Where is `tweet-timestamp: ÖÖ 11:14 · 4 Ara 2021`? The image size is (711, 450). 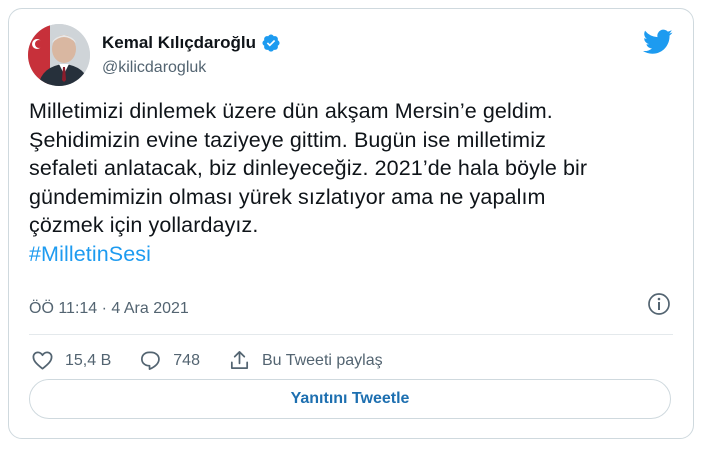 tweet-timestamp: ÖÖ 11:14 · 4 Ara 2021 is located at coordinates (109, 309).